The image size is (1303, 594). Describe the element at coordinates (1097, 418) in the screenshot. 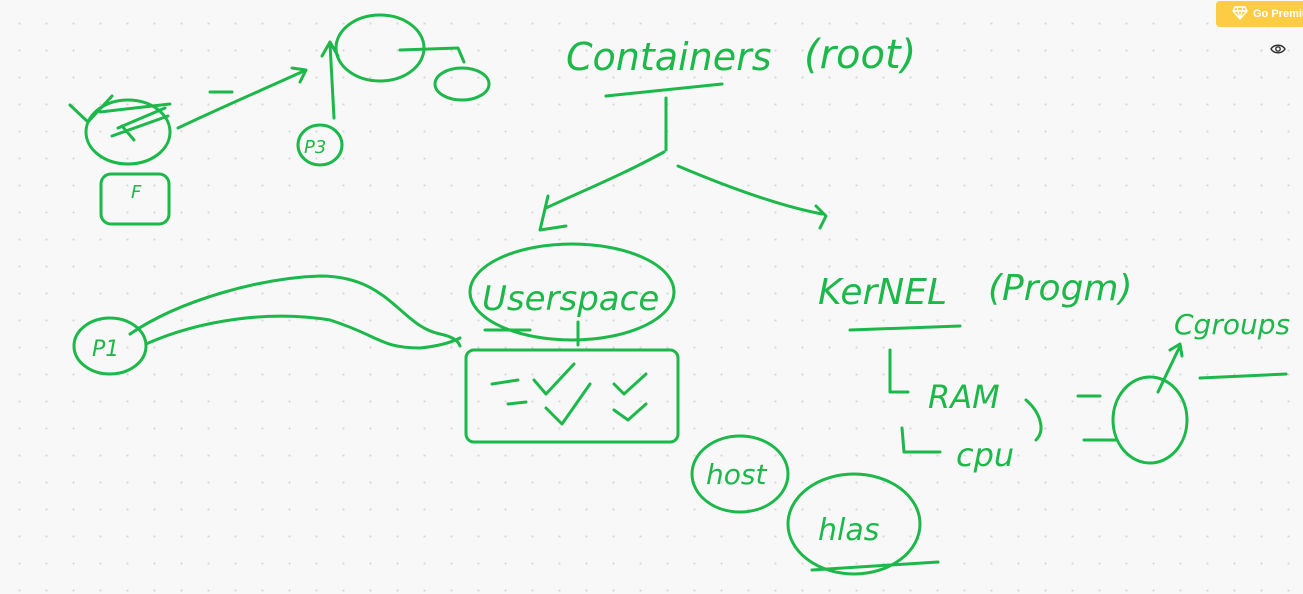

I see `connector-lines` at that location.